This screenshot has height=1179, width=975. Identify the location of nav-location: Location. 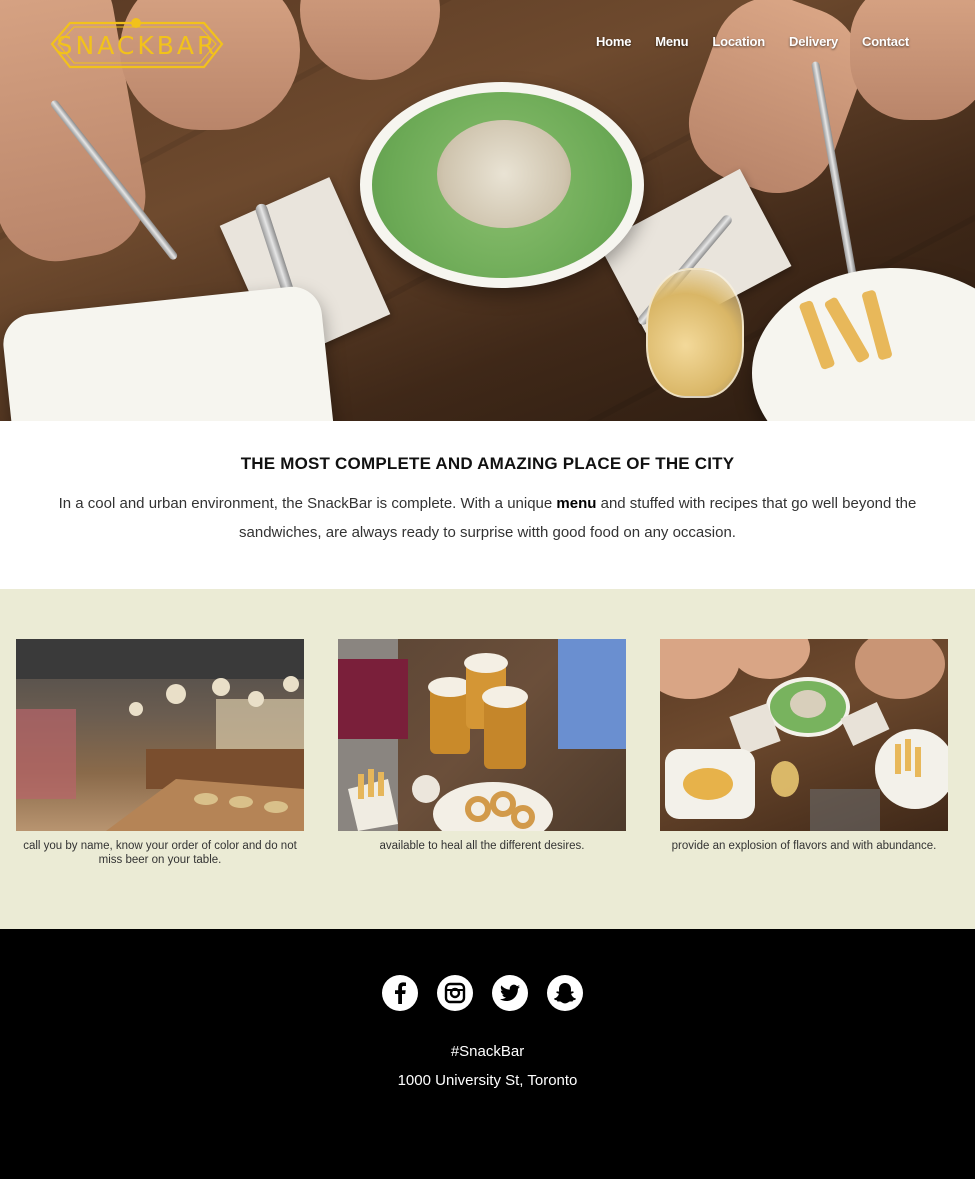
(738, 41).